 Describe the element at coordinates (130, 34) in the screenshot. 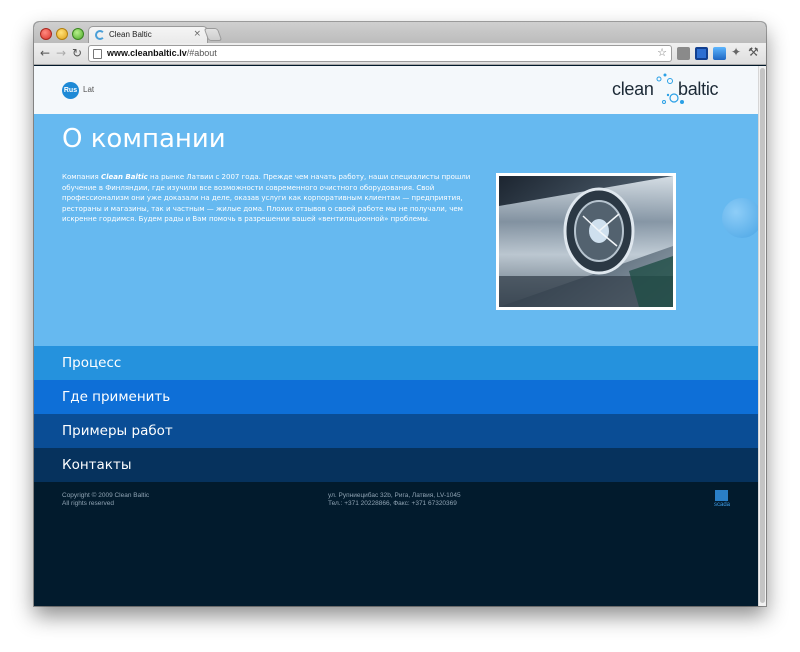

I see `tab-title: Clean Baltic` at that location.